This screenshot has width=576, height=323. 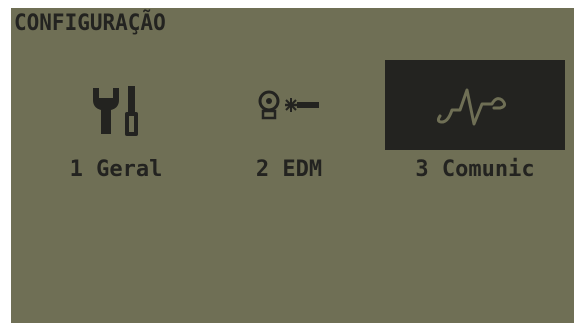 I want to click on menu-item-comunic: 3 Comunic, so click(x=475, y=123).